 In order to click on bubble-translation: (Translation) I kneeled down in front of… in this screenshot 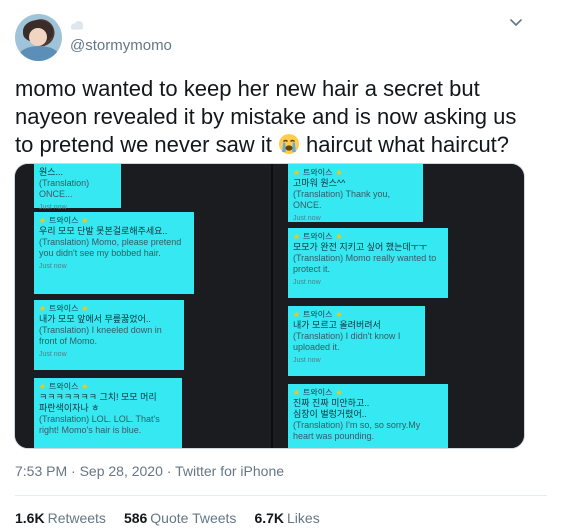, I will do `click(100, 335)`.